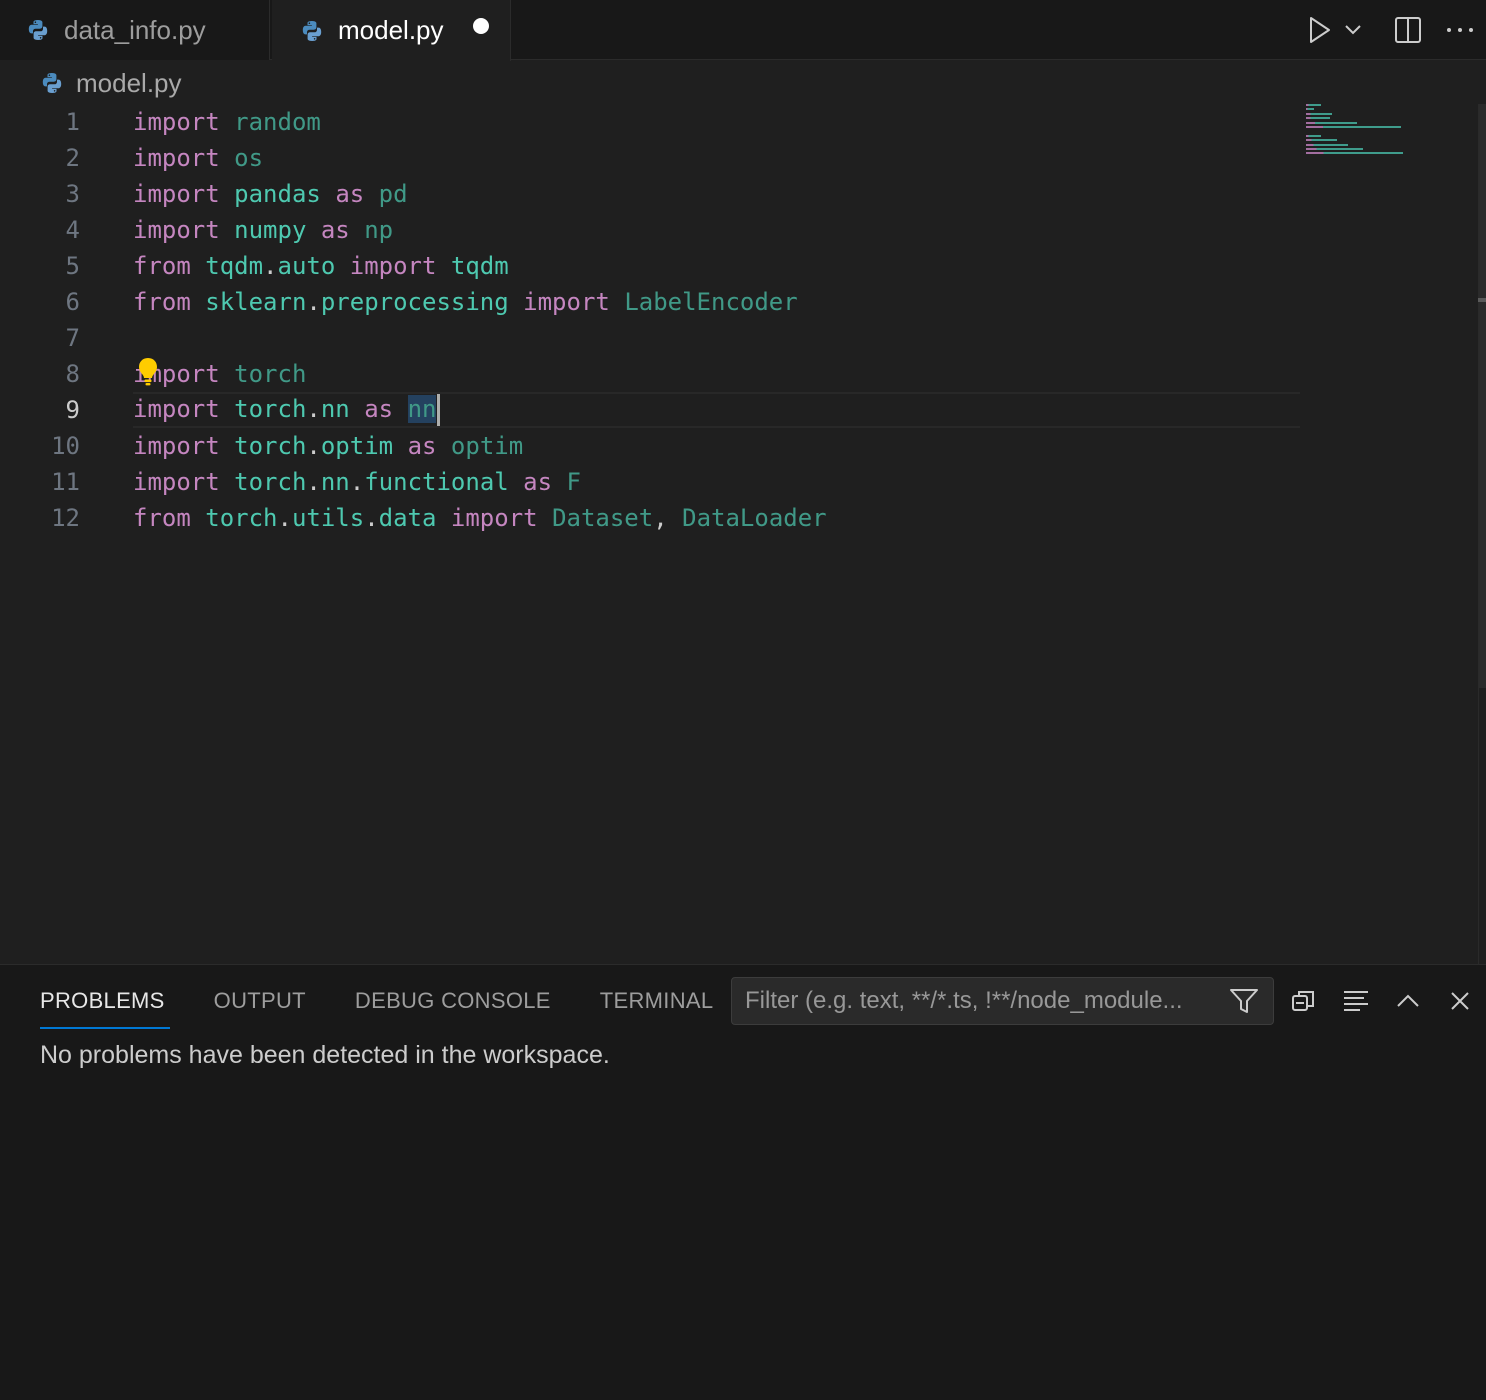  What do you see at coordinates (422, 409) in the screenshot?
I see `selected-text: nn` at bounding box center [422, 409].